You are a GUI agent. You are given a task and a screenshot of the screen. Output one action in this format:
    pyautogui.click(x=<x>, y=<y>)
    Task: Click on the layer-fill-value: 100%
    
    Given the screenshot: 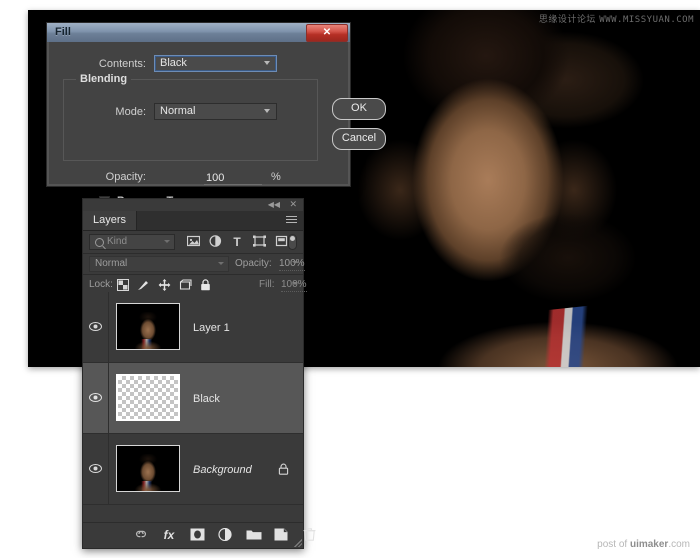 What is the action you would take?
    pyautogui.click(x=294, y=285)
    